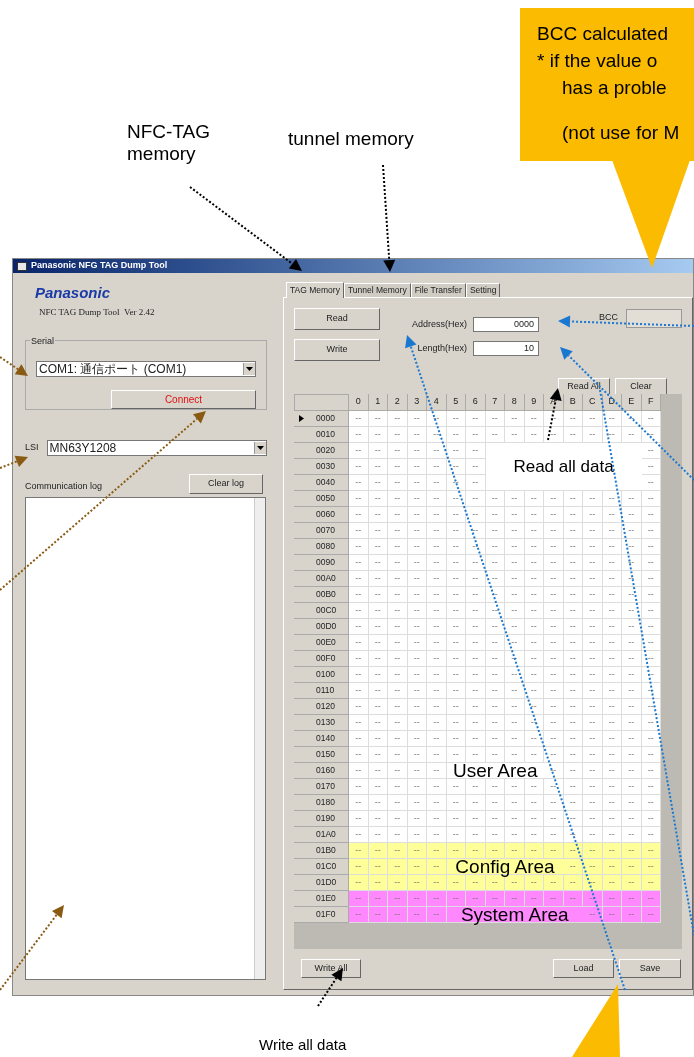  I want to click on row-header: 01B0, so click(321, 851).